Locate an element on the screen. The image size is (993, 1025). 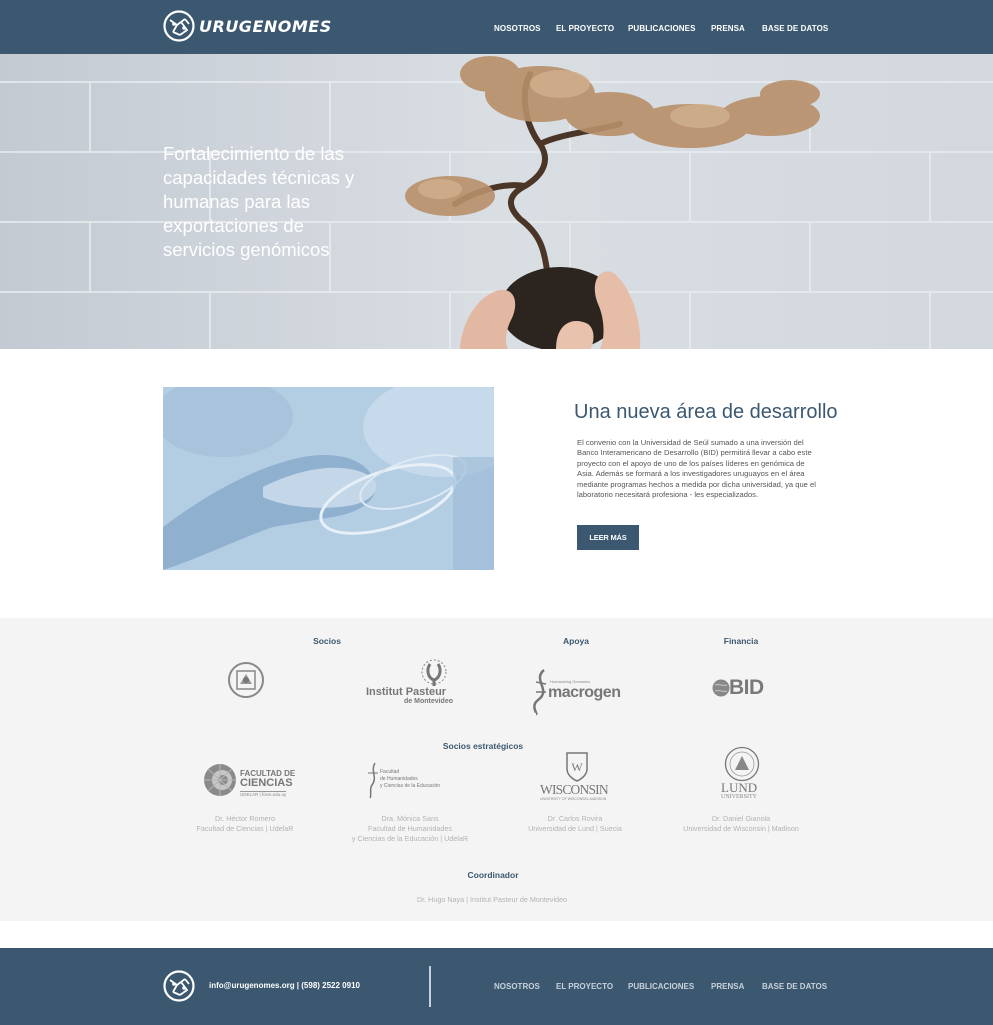
socios-heading: Socios is located at coordinates (327, 641).